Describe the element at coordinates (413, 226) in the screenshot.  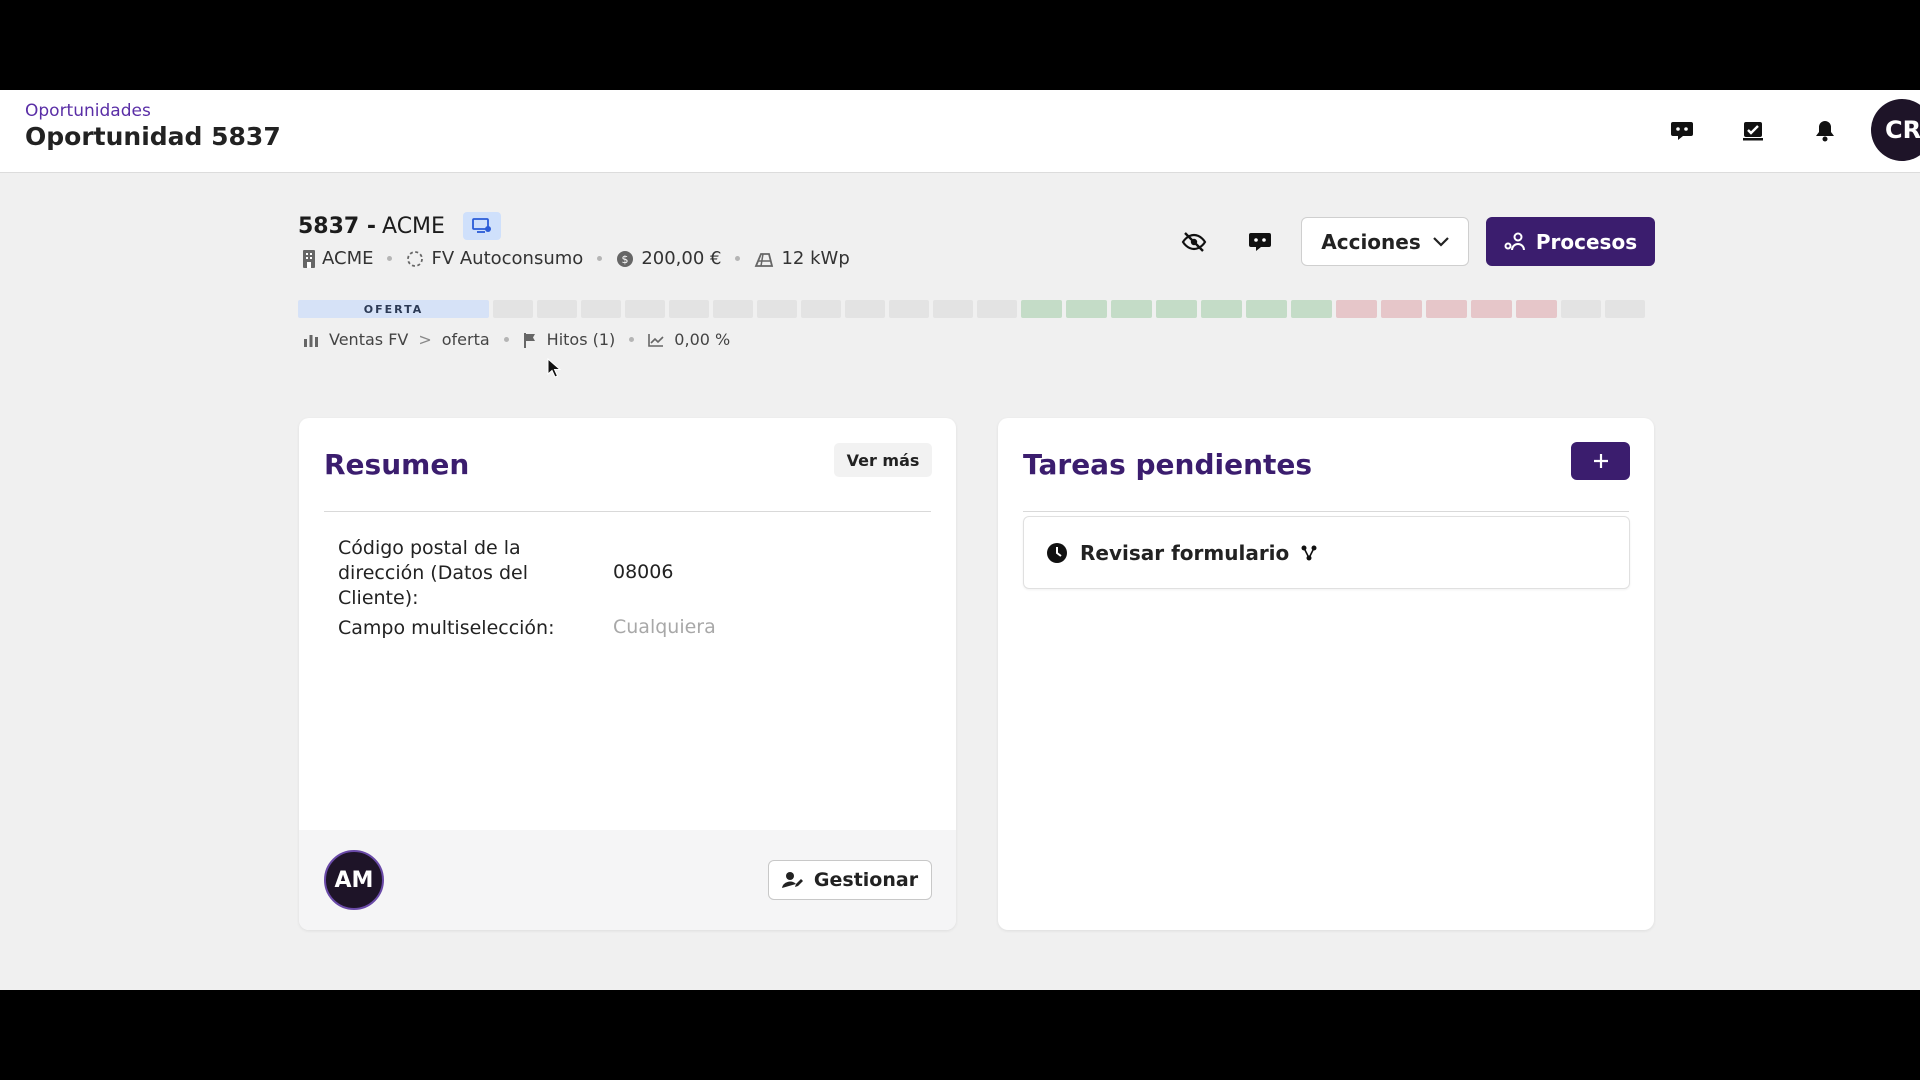
I see `opportunity-client: ACME` at that location.